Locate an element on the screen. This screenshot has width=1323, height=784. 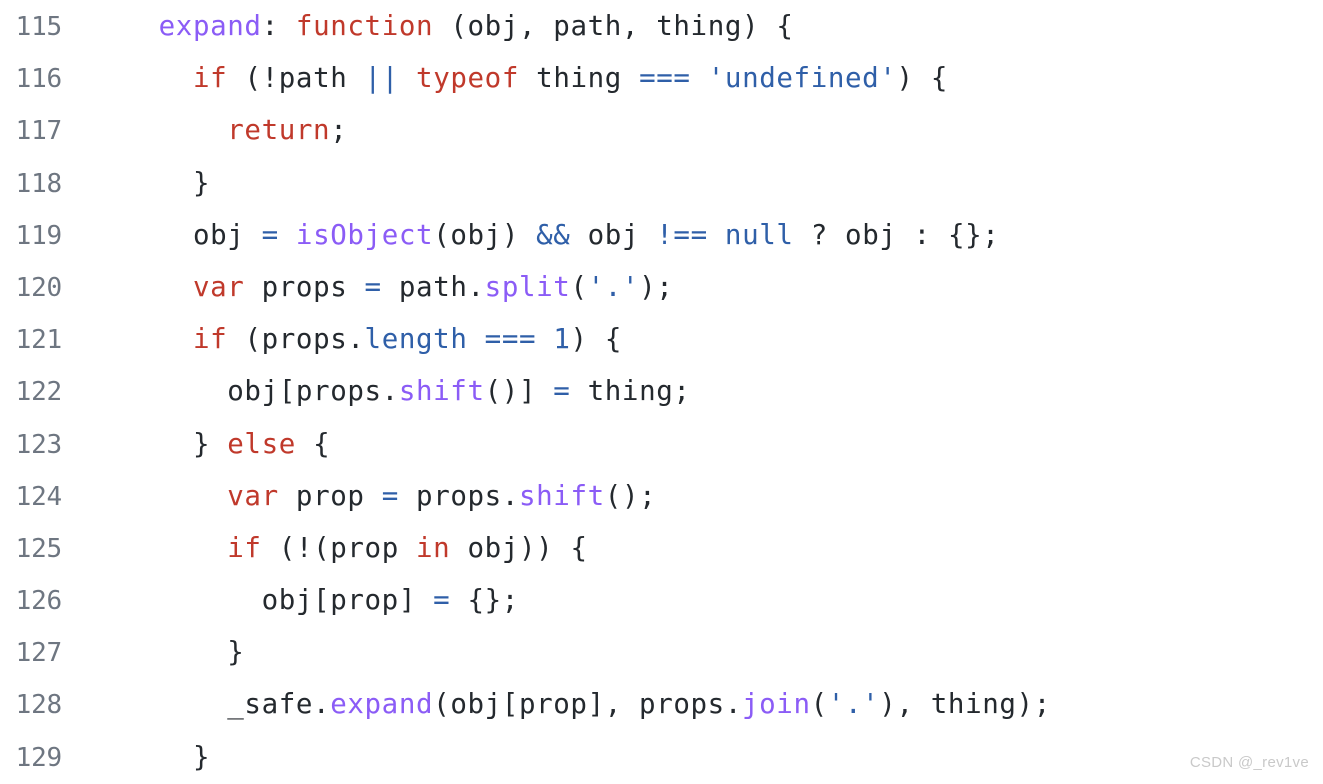
token-constant: null is located at coordinates (759, 234).